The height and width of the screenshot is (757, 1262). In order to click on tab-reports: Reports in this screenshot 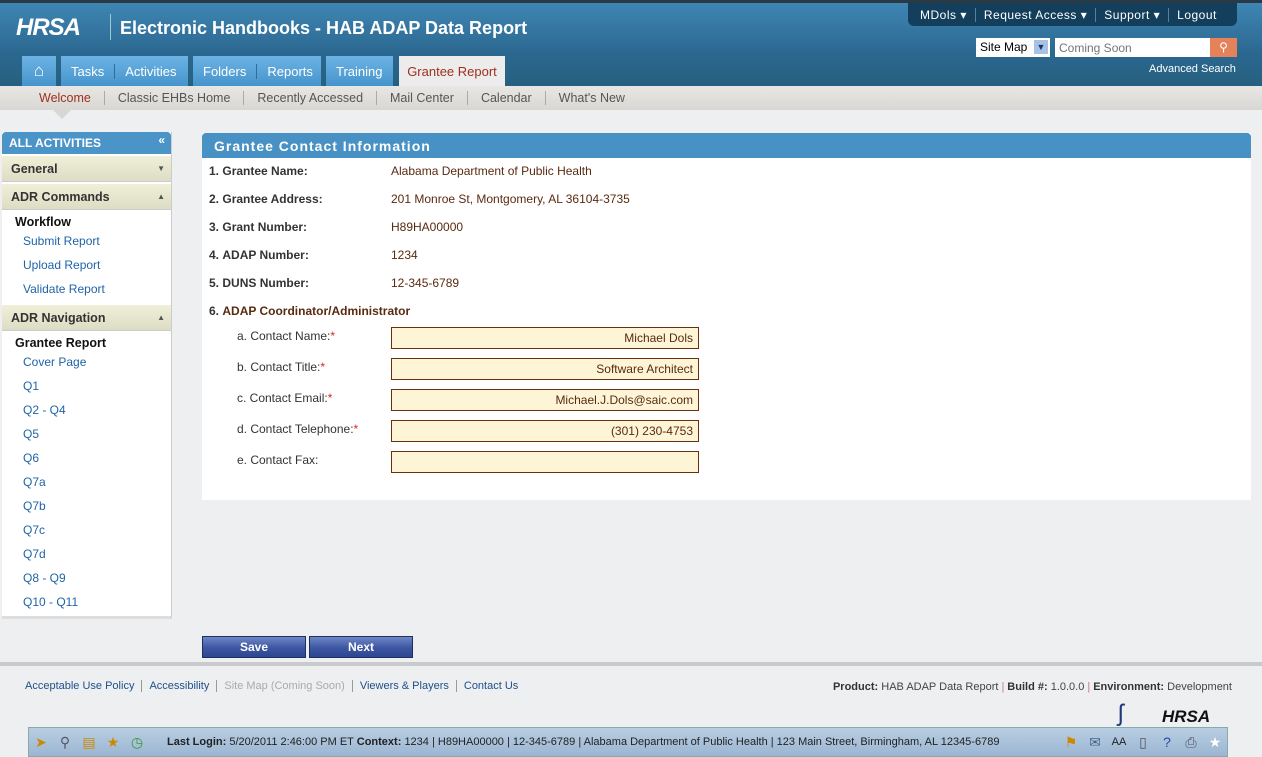, I will do `click(290, 71)`.